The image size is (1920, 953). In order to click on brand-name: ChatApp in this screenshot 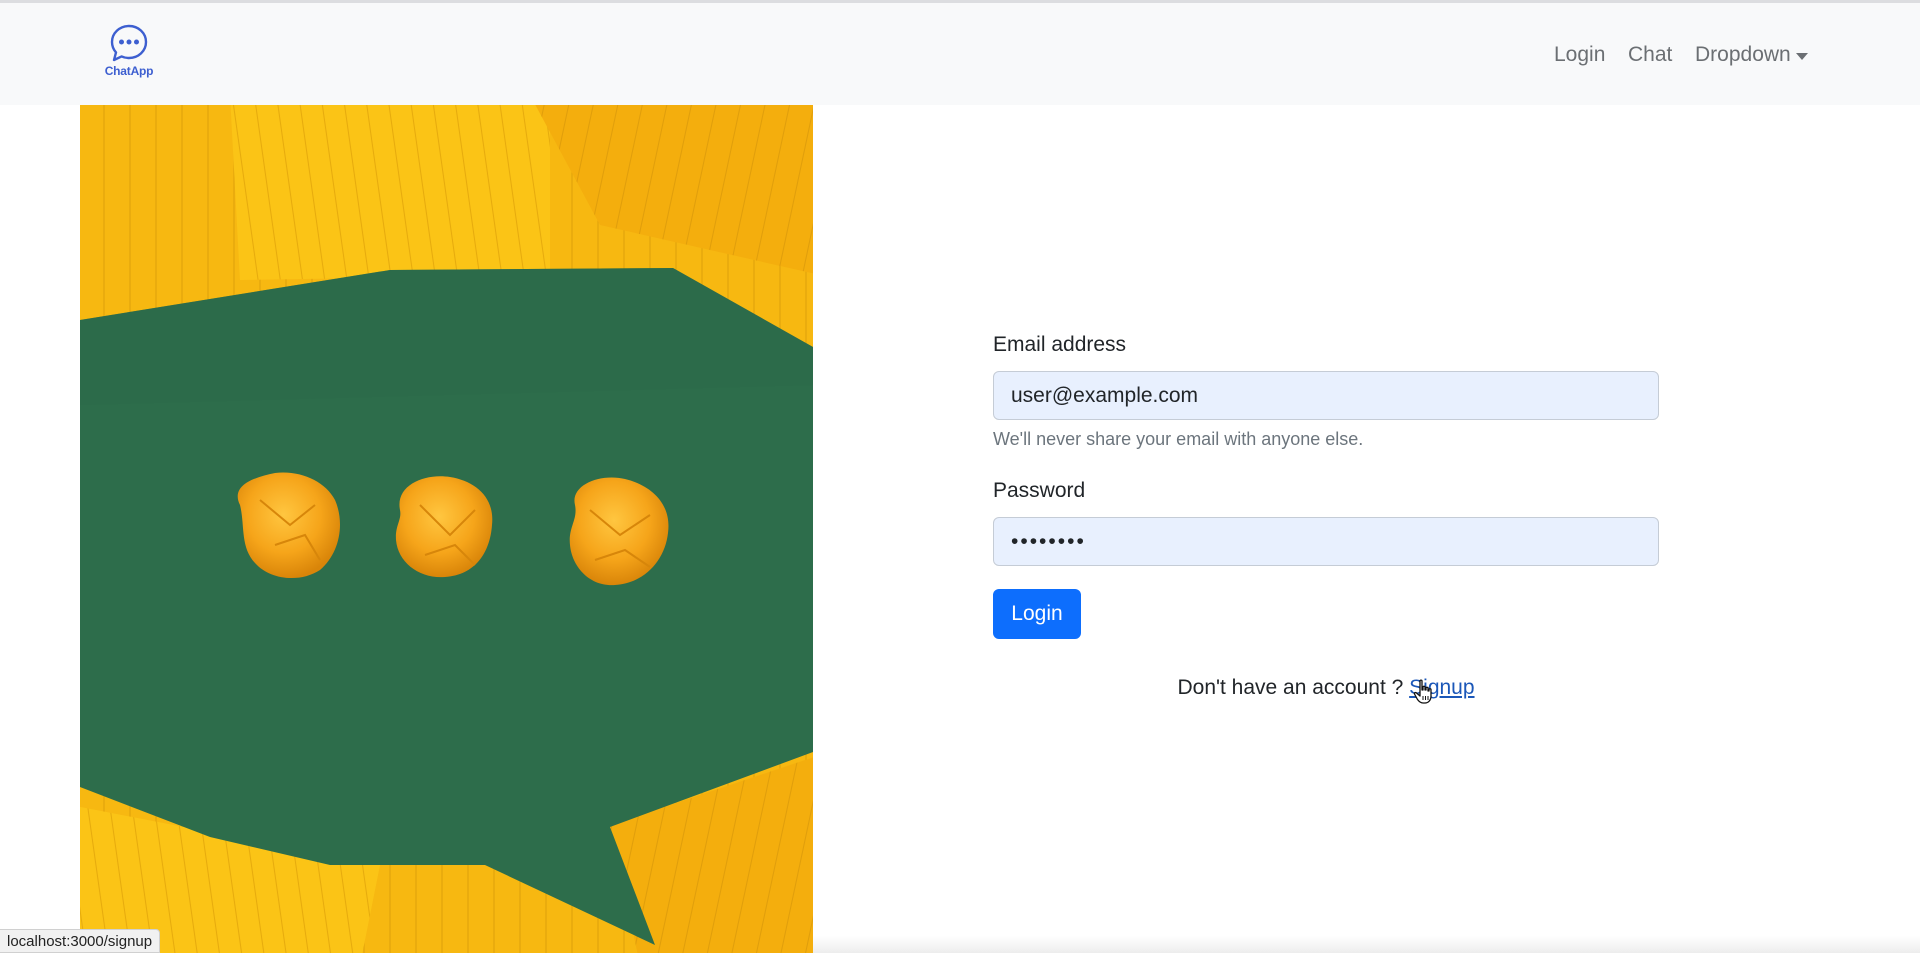, I will do `click(129, 71)`.